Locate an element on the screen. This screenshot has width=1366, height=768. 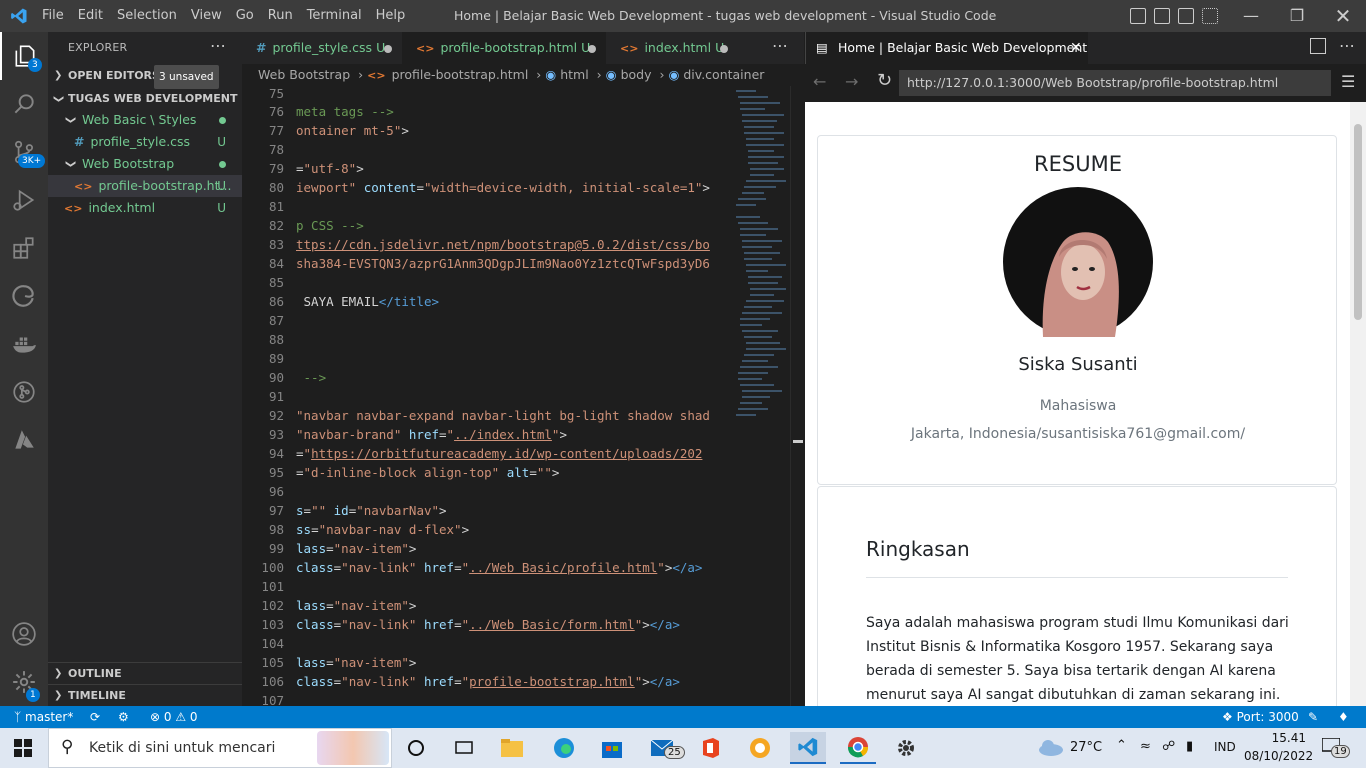
menu-run: Run is located at coordinates (285, 16).